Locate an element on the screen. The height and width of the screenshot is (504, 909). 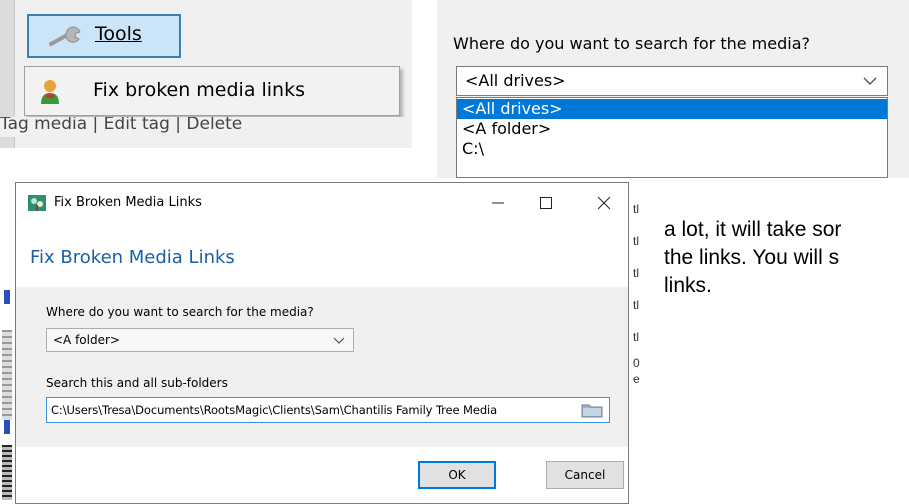
tools-dropdown-menu: Fix broken media links is located at coordinates (212, 91).